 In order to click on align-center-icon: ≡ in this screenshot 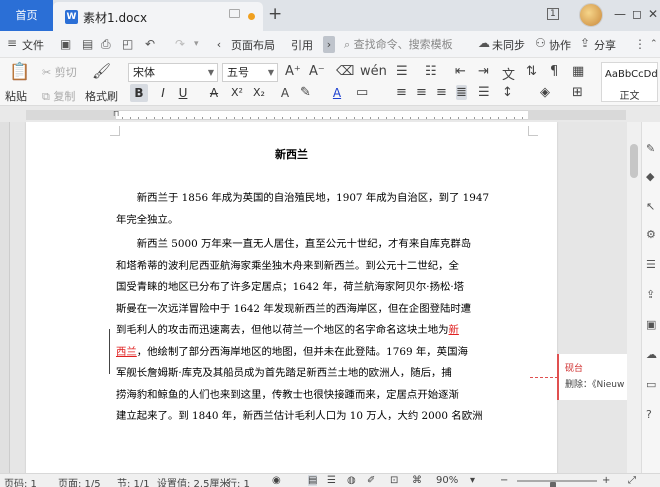, I will do `click(421, 92)`.